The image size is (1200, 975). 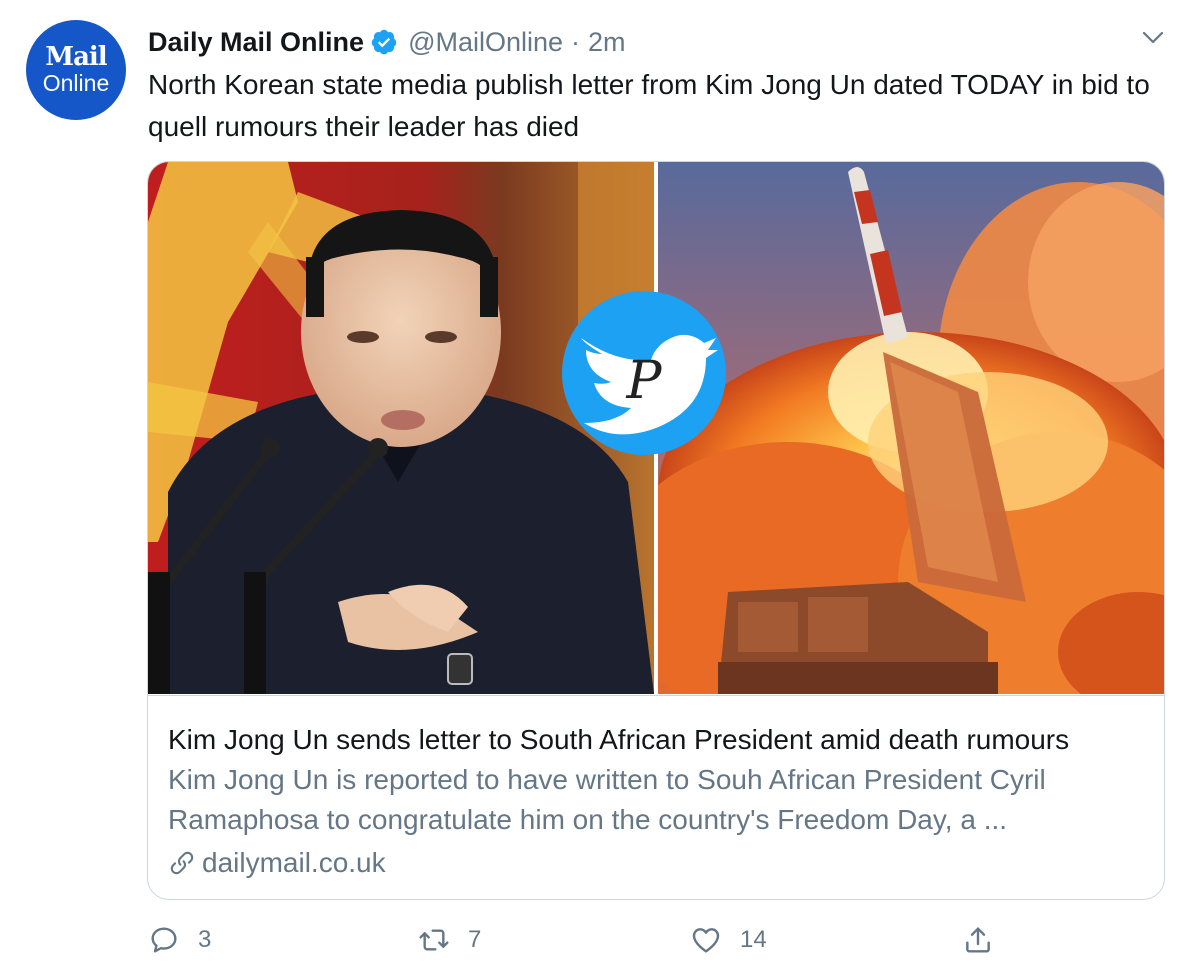 I want to click on avatar: Mail Online, so click(x=76, y=70).